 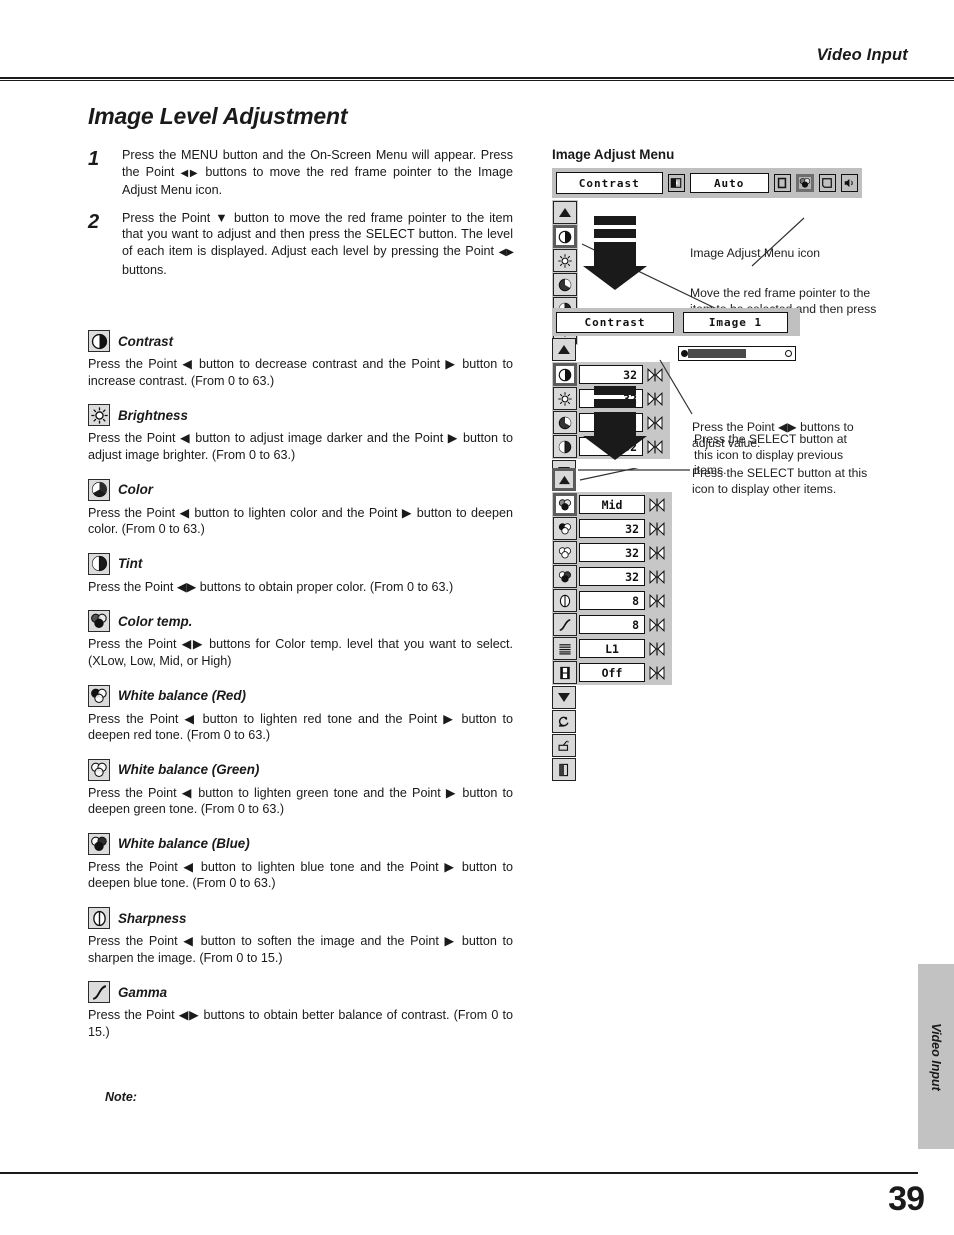 I want to click on quit-icon, so click(x=564, y=769).